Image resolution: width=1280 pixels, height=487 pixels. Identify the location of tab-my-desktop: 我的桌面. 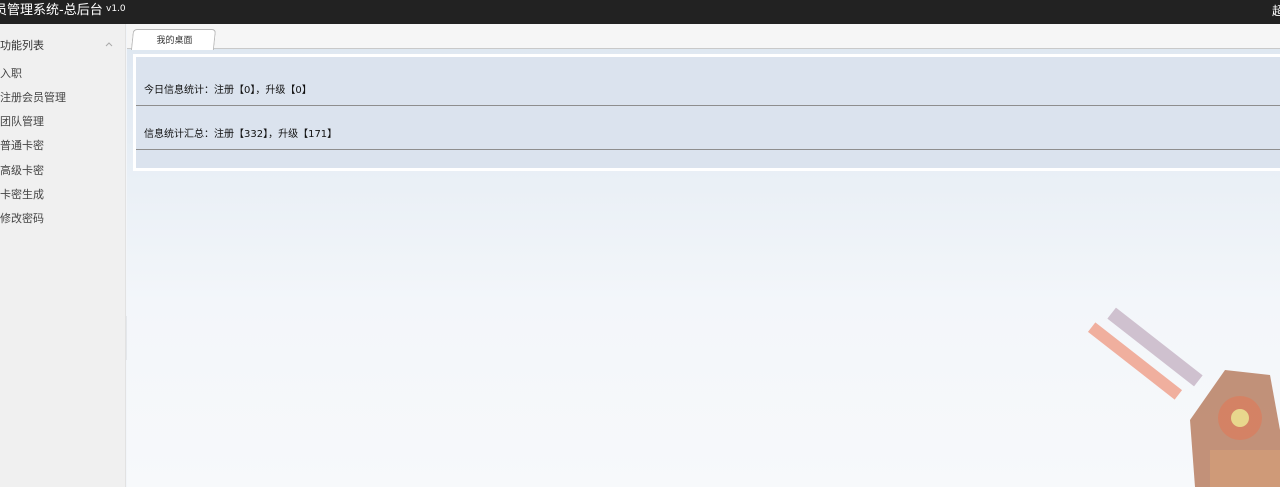
(173, 39).